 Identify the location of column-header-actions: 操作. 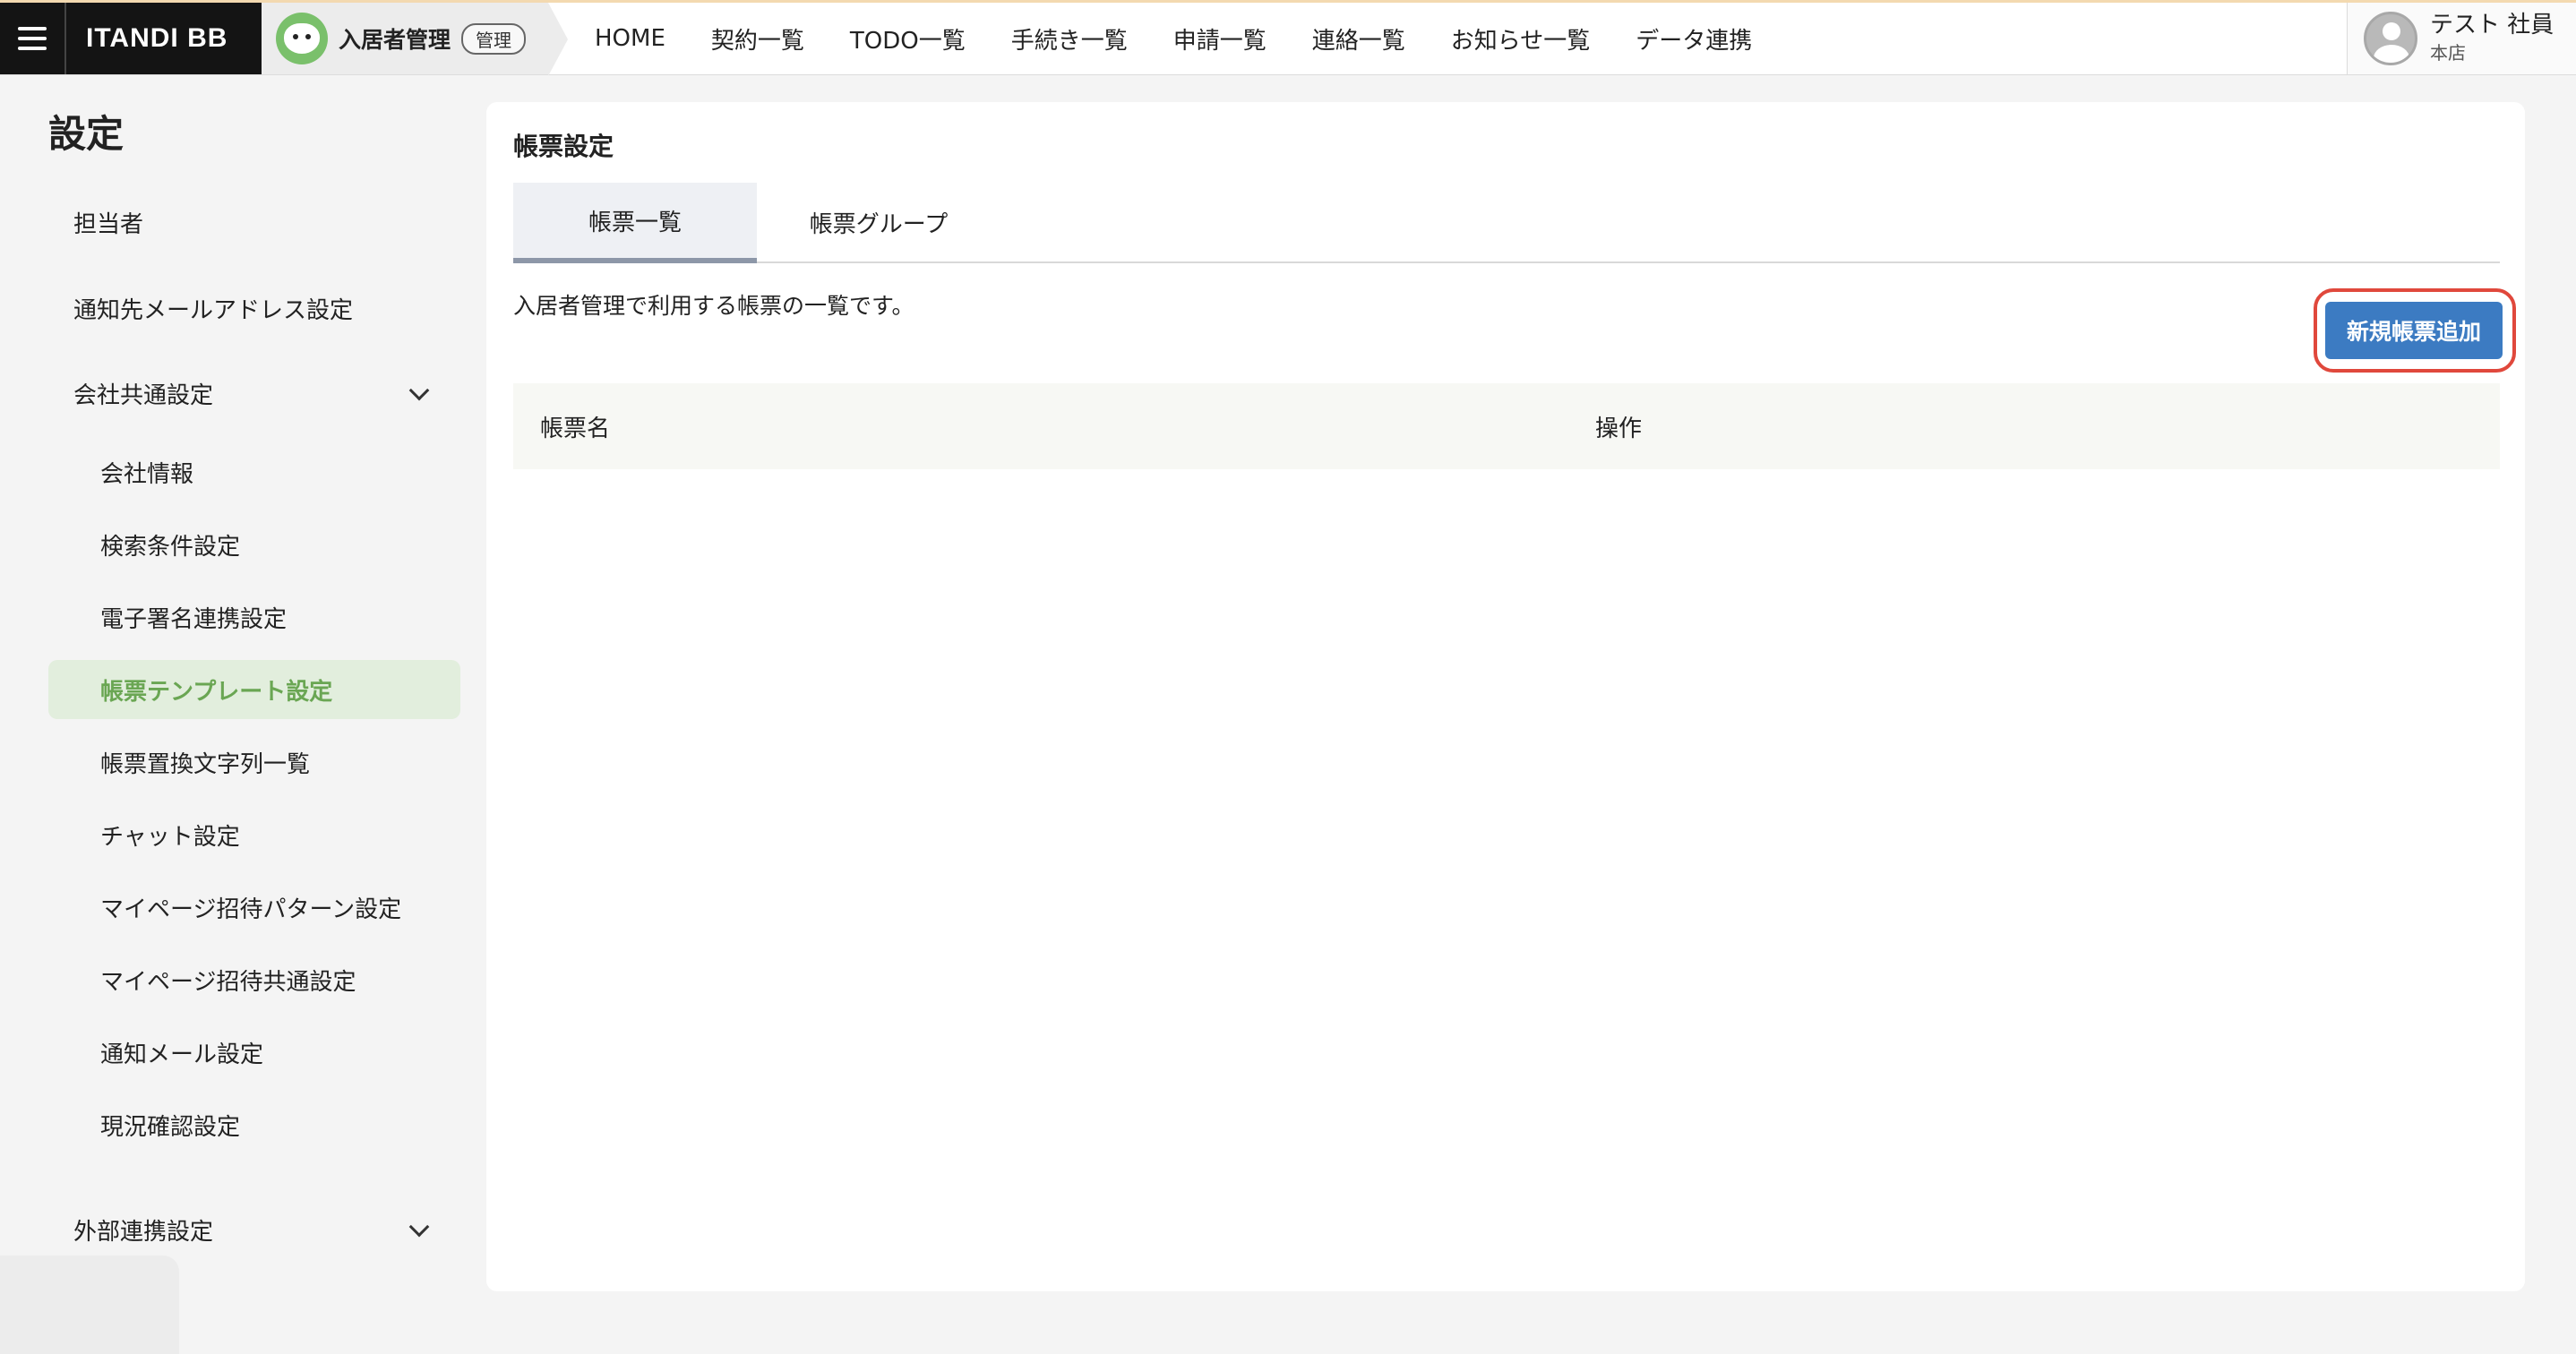
(1619, 428).